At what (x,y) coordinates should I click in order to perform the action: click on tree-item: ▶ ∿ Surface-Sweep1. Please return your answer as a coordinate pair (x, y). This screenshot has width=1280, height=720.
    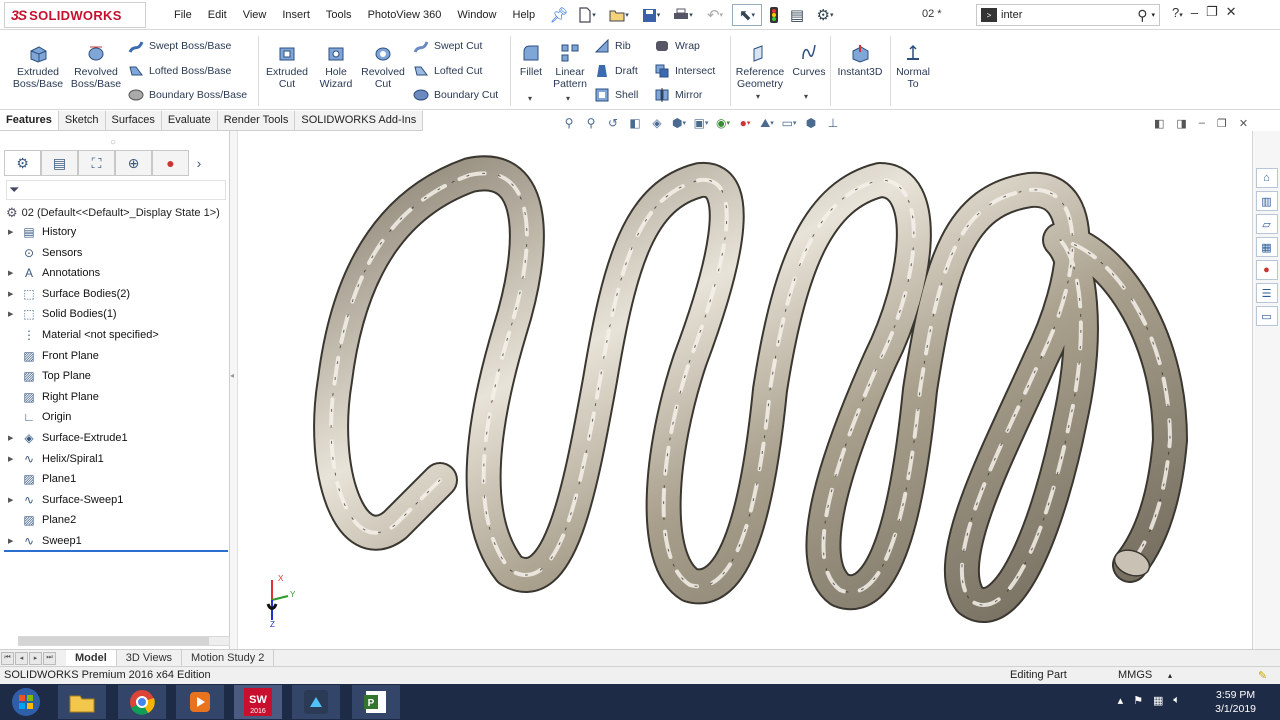
    Looking at the image, I should click on (65, 500).